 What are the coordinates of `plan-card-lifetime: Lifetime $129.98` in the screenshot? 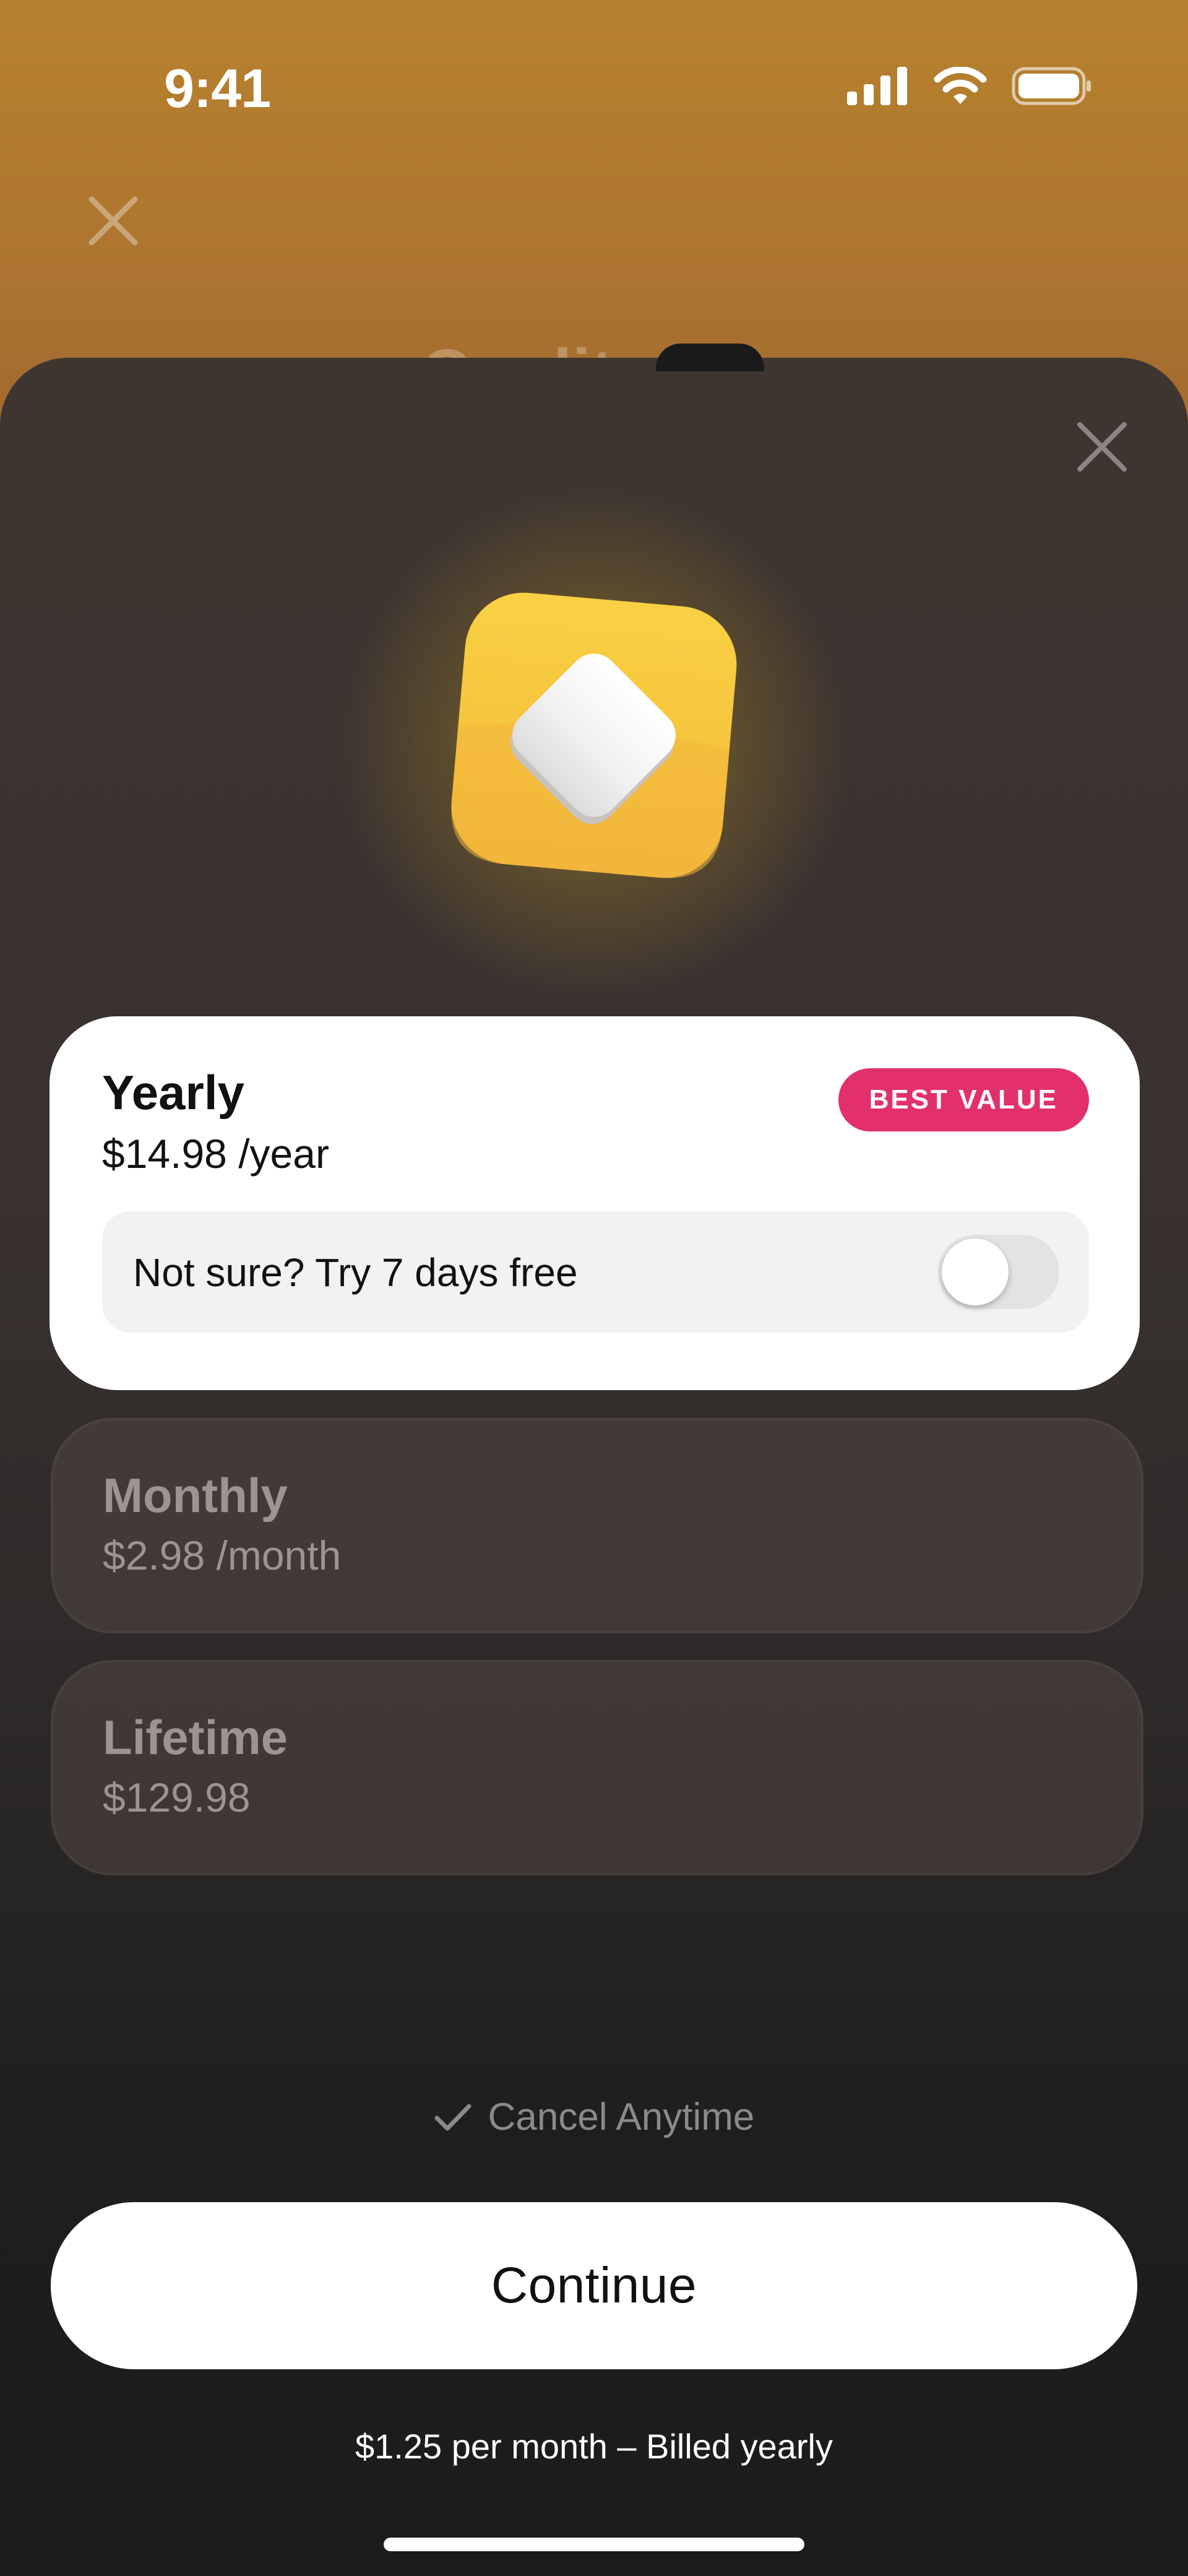 It's located at (597, 1767).